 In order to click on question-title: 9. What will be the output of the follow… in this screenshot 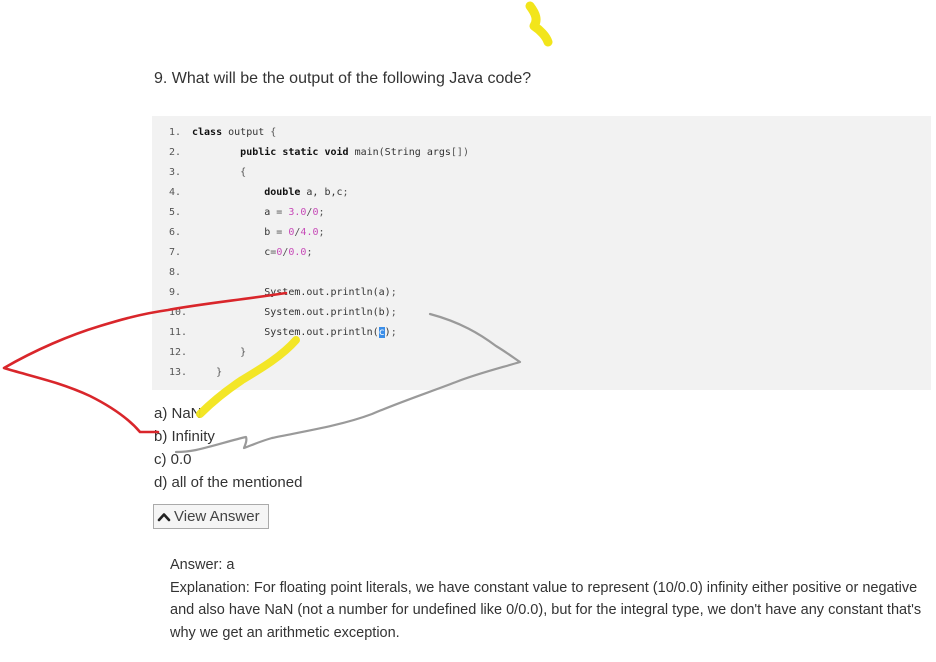, I will do `click(343, 78)`.